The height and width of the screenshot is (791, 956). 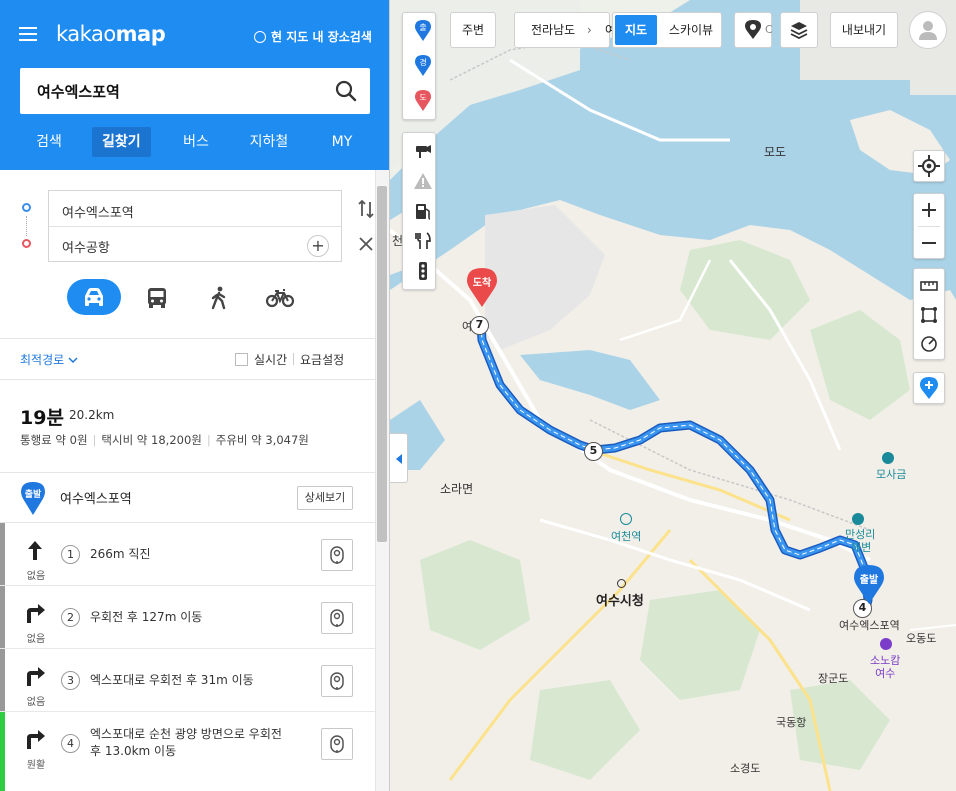 I want to click on menu-icon, so click(x=28, y=34).